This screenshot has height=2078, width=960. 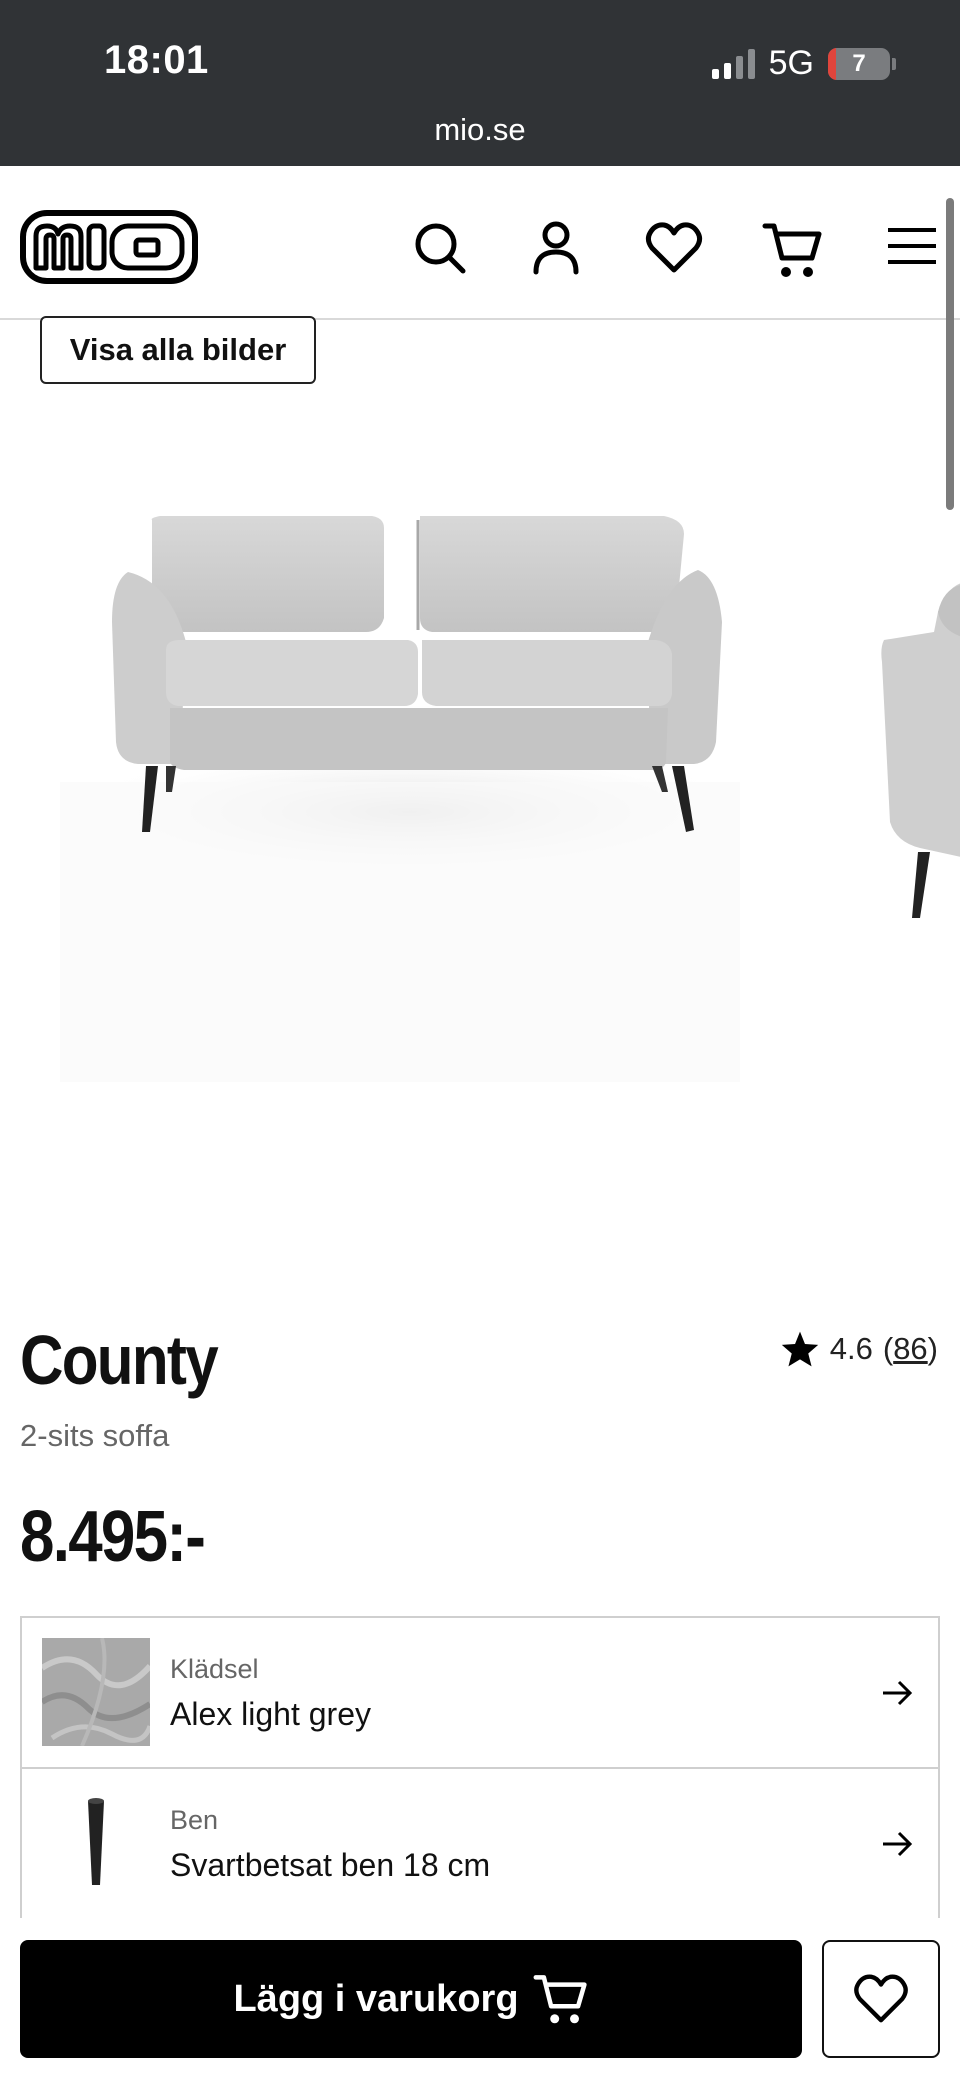 I want to click on option-upholstery: Klädsel Alex light grey, so click(x=480, y=1693).